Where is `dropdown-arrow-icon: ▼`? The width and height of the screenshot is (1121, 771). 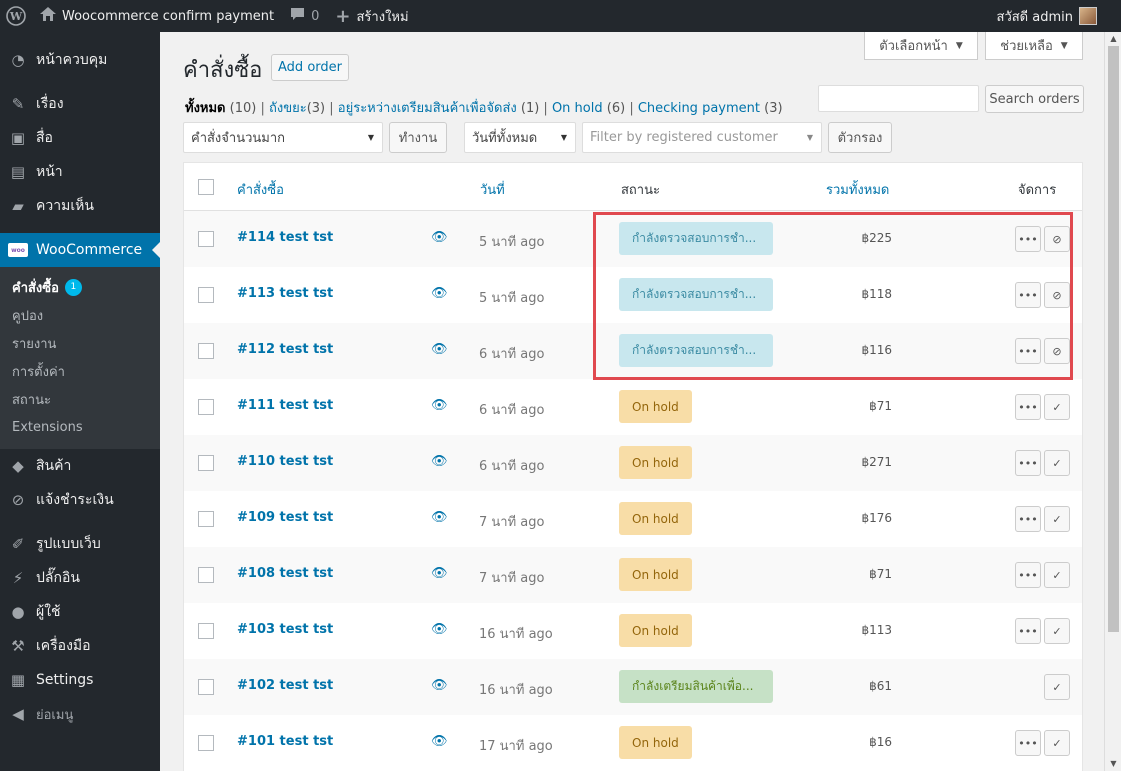 dropdown-arrow-icon: ▼ is located at coordinates (809, 137).